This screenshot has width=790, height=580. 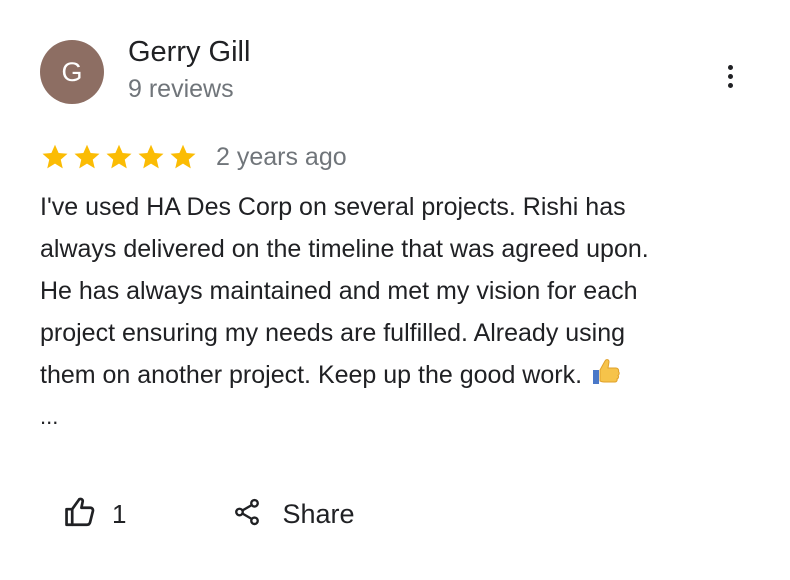 I want to click on author-name: Gerry Gill, so click(x=189, y=52).